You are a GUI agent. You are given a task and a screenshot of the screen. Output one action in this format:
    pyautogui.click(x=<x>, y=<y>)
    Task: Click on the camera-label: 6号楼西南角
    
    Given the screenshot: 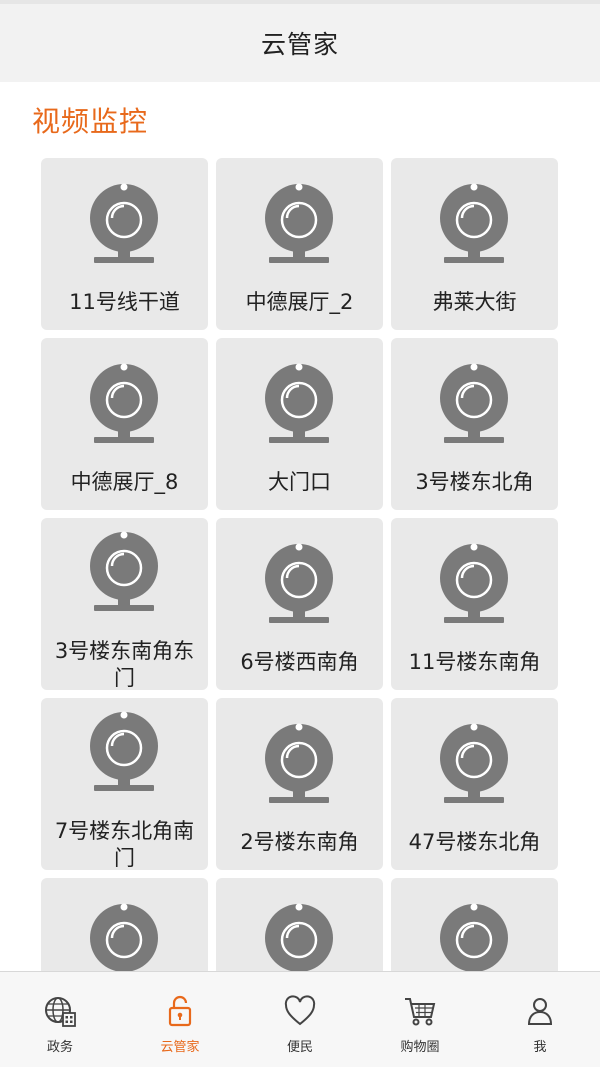 What is the action you would take?
    pyautogui.click(x=299, y=662)
    